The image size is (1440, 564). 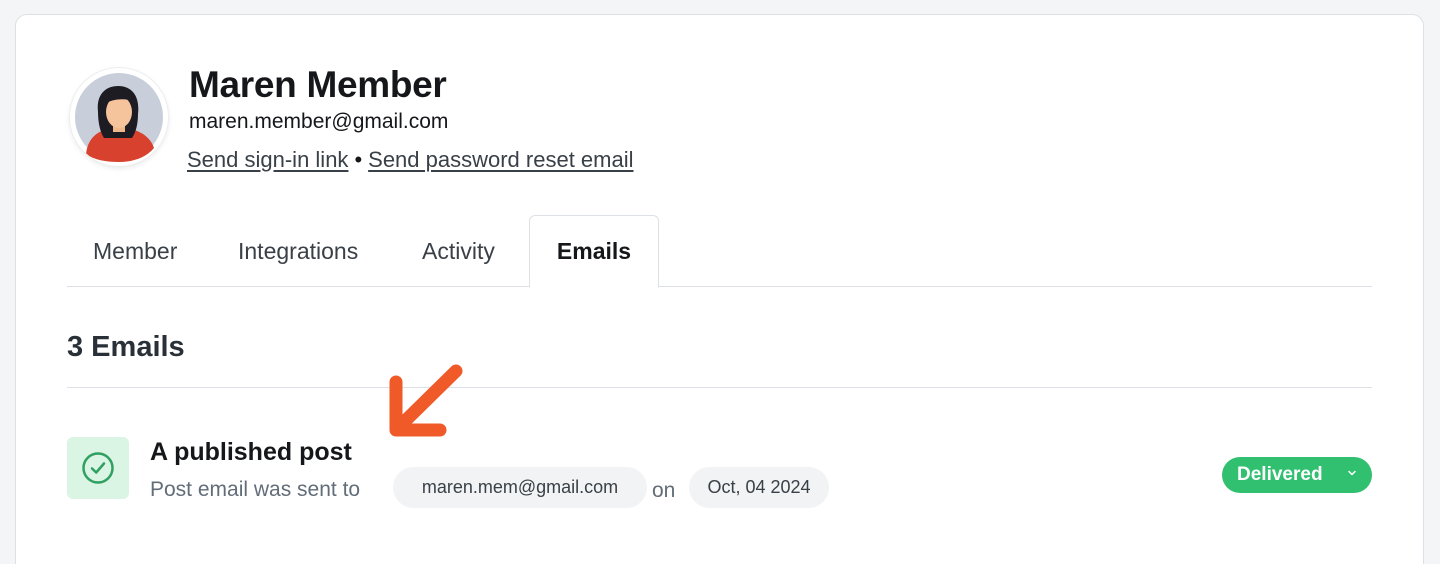 What do you see at coordinates (458, 251) in the screenshot?
I see `tab-activity: Activity` at bounding box center [458, 251].